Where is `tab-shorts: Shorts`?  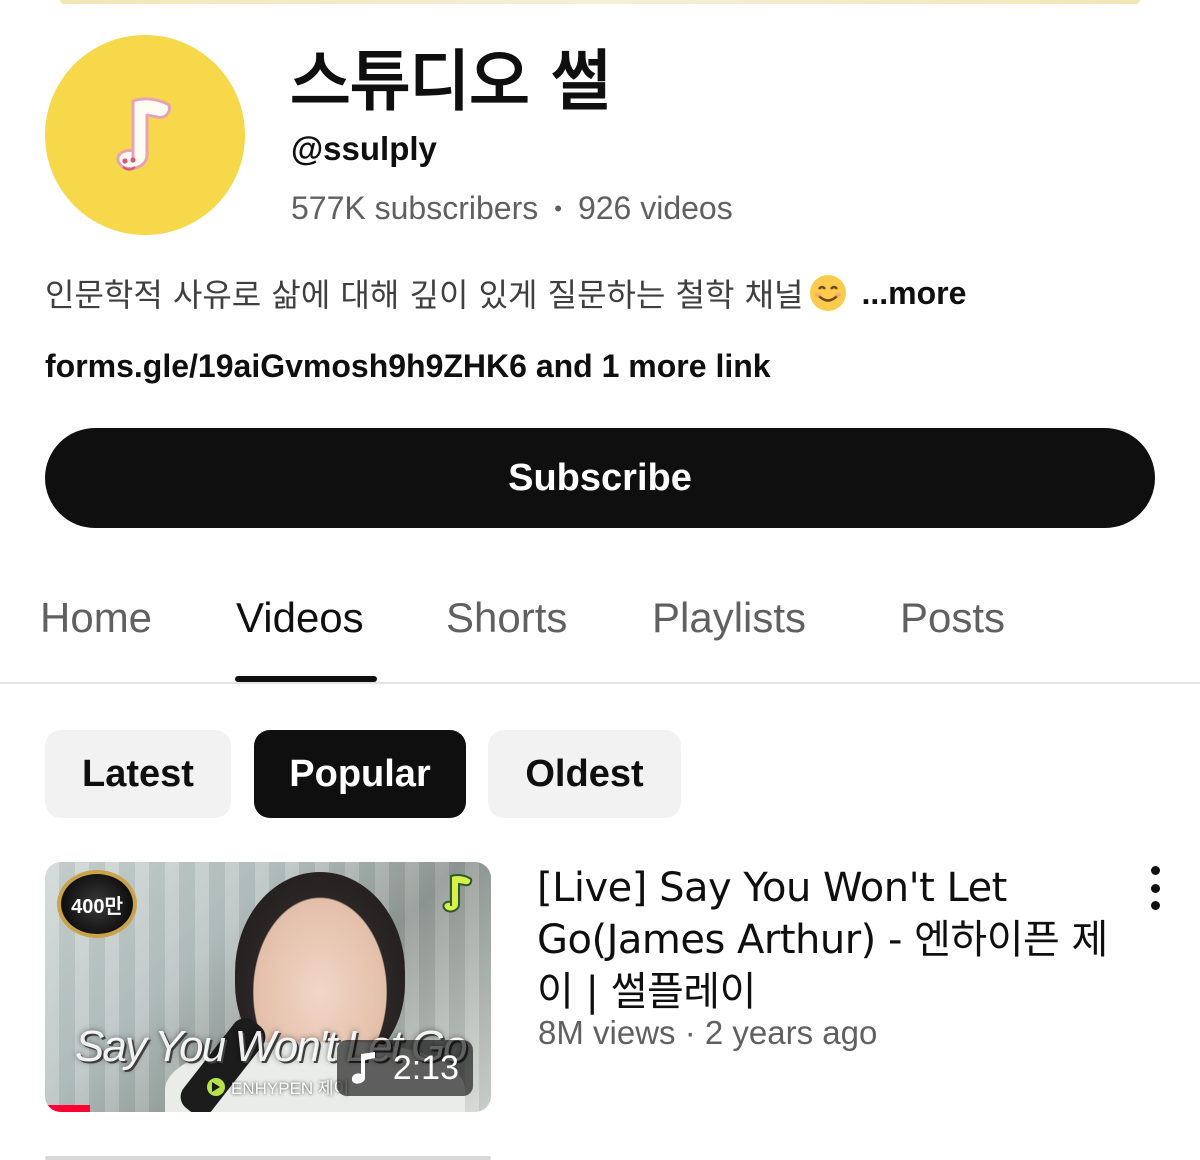
tab-shorts: Shorts is located at coordinates (506, 618).